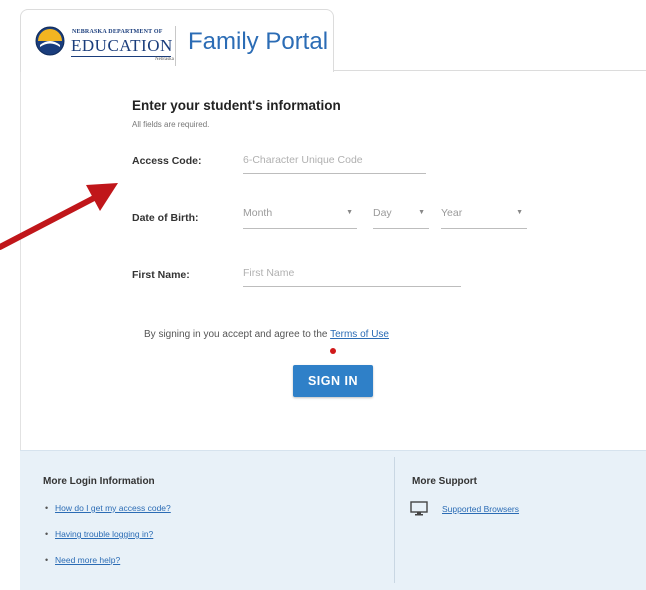  I want to click on page-title: Family Portal, so click(258, 41).